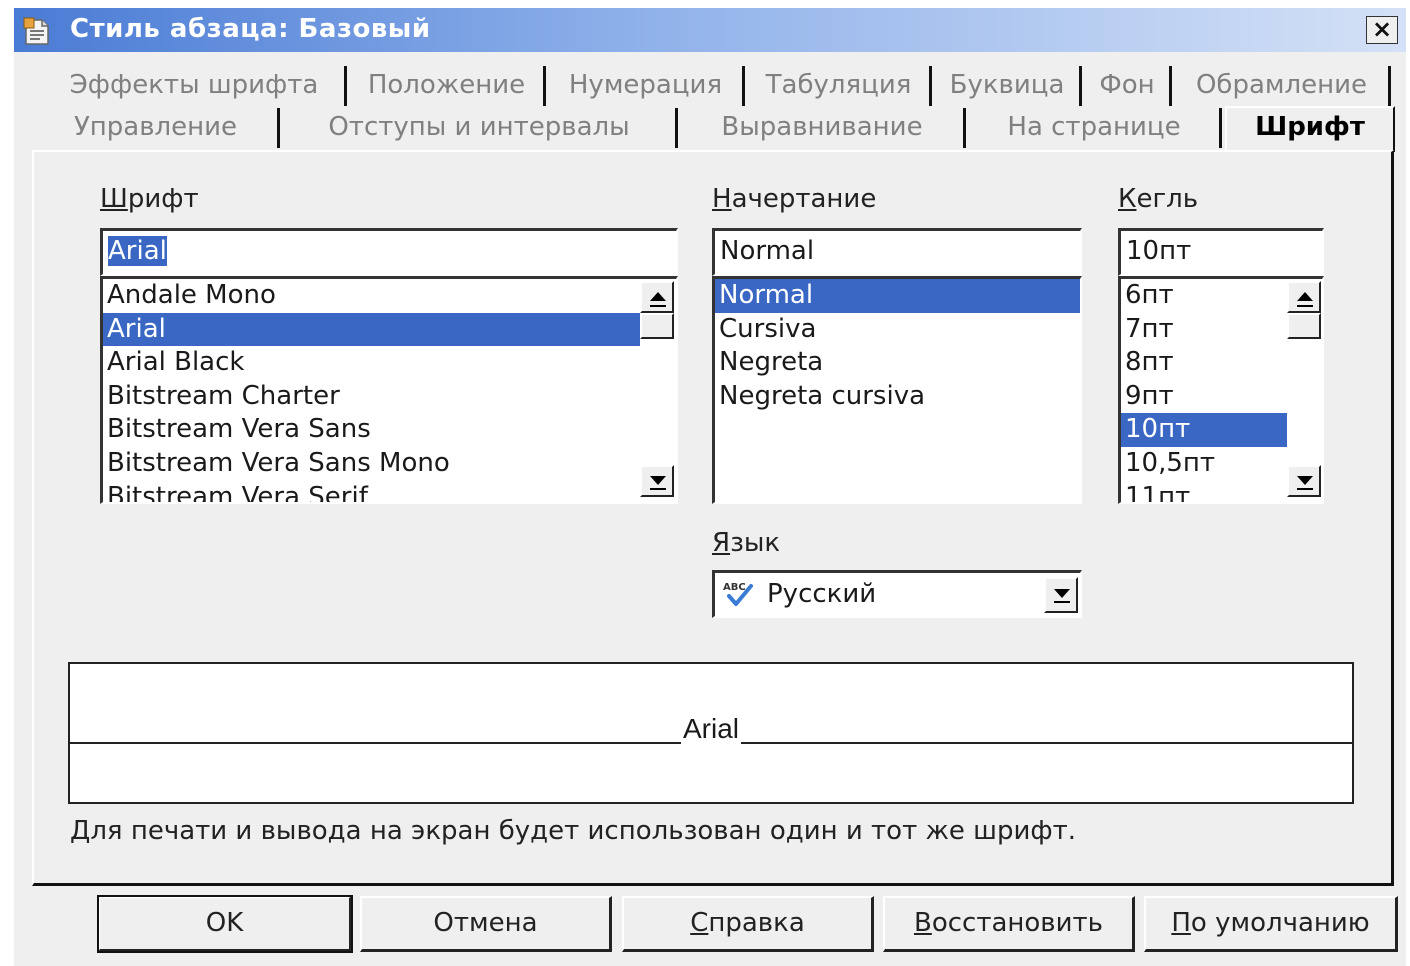 The image size is (1410, 966). I want to click on font-style-input: Normal, so click(897, 252).